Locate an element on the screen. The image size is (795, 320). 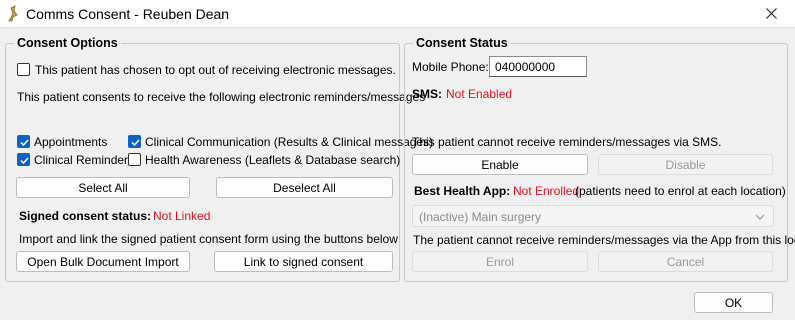
location-select: (Inactive) Main surgery is located at coordinates (593, 216).